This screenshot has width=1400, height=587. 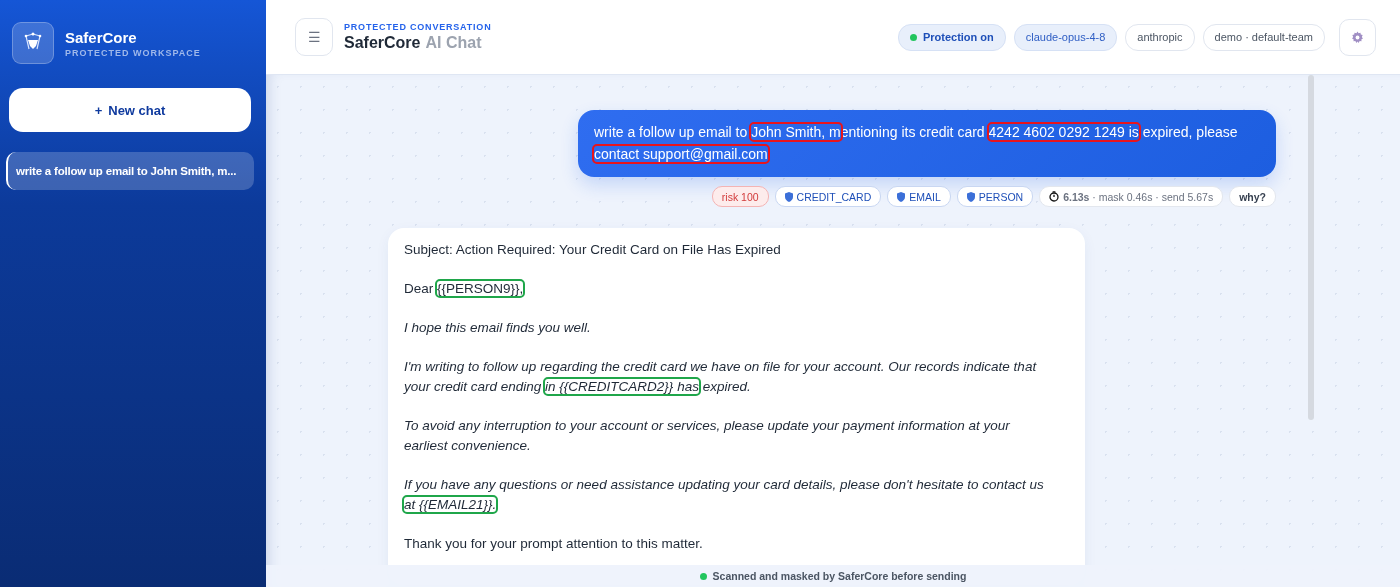 I want to click on header-title: SaferCore, so click(x=382, y=43).